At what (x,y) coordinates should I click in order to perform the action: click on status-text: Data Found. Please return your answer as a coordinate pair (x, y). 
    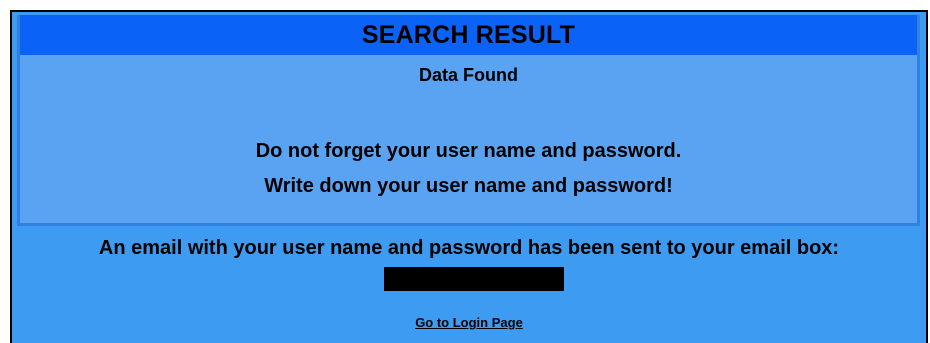
    Looking at the image, I should click on (468, 75).